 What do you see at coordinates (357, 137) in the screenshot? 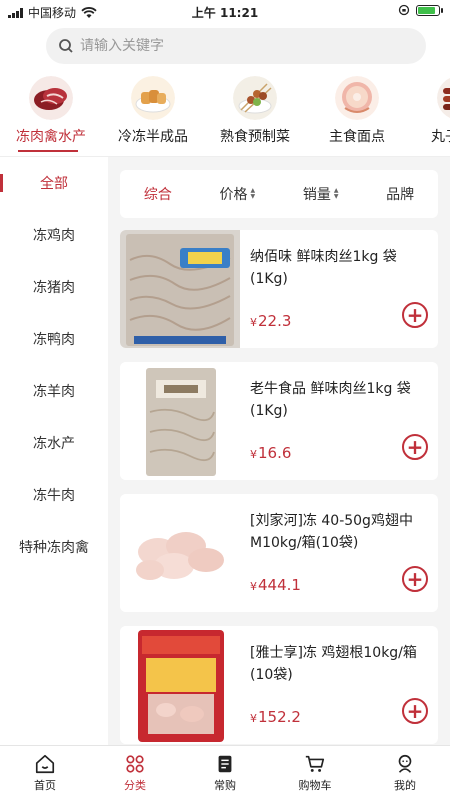
I see `category-label: 主食面点` at bounding box center [357, 137].